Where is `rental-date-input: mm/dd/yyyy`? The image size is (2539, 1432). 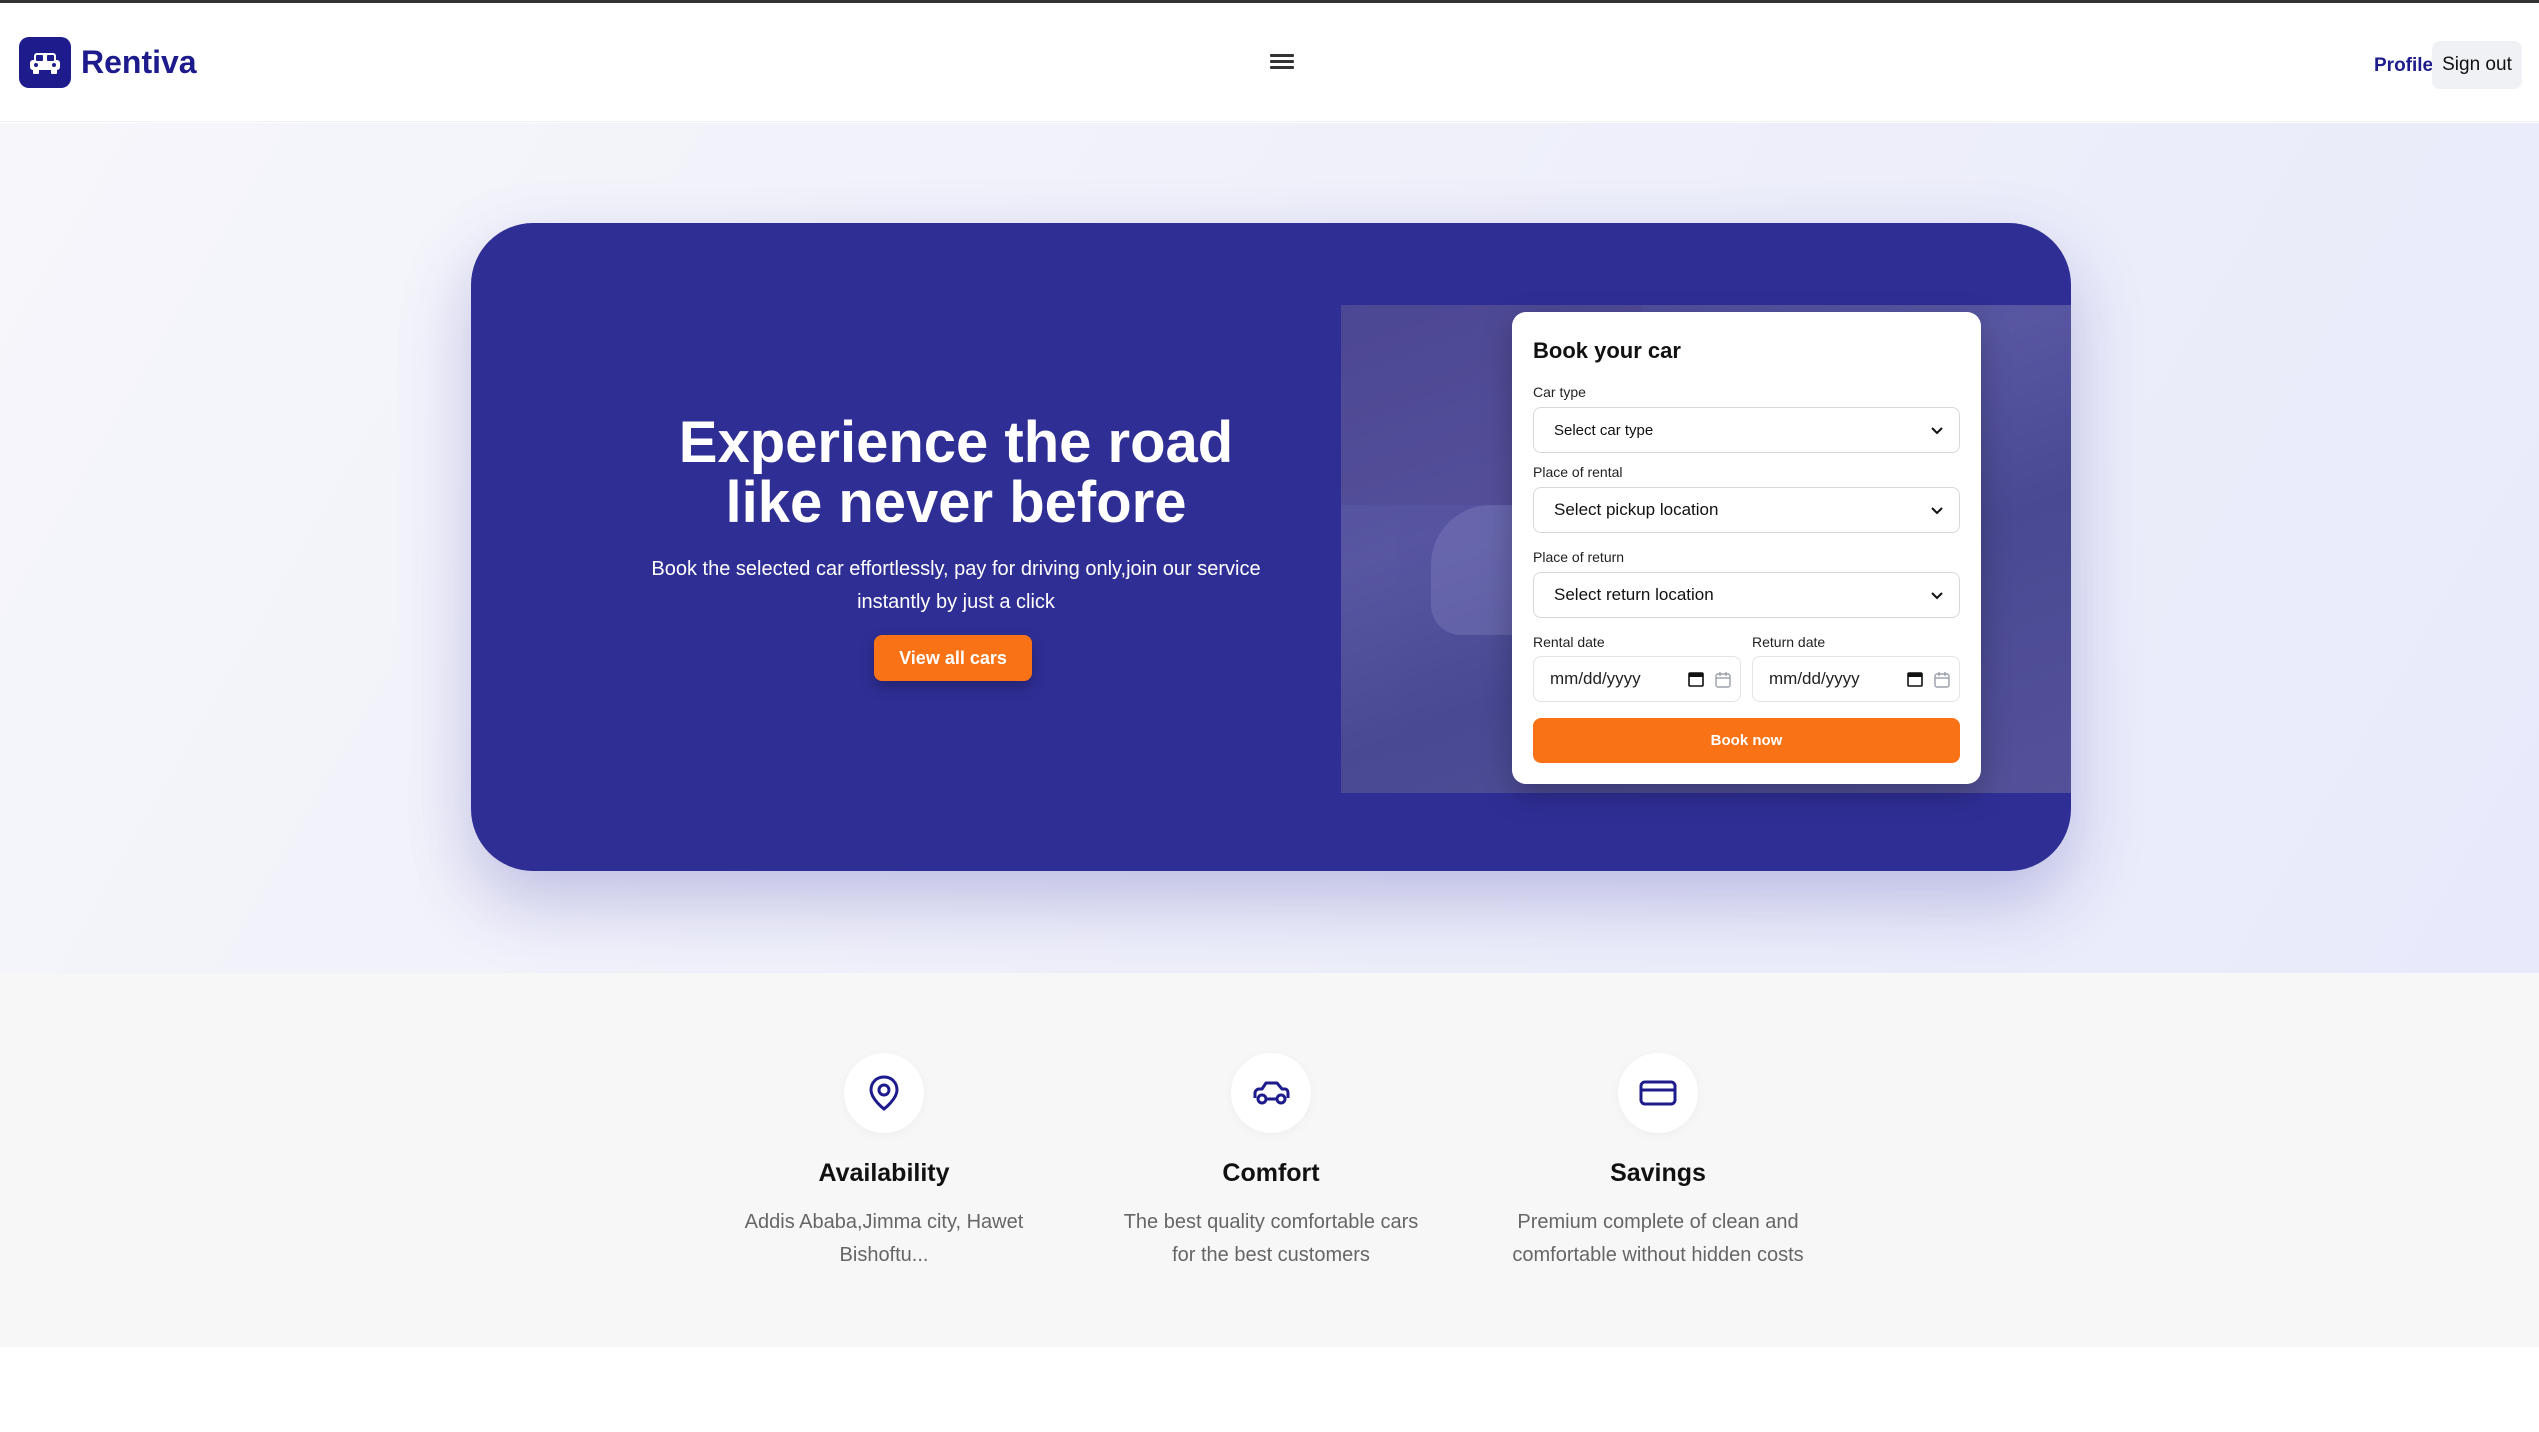
rental-date-input: mm/dd/yyyy is located at coordinates (1637, 679).